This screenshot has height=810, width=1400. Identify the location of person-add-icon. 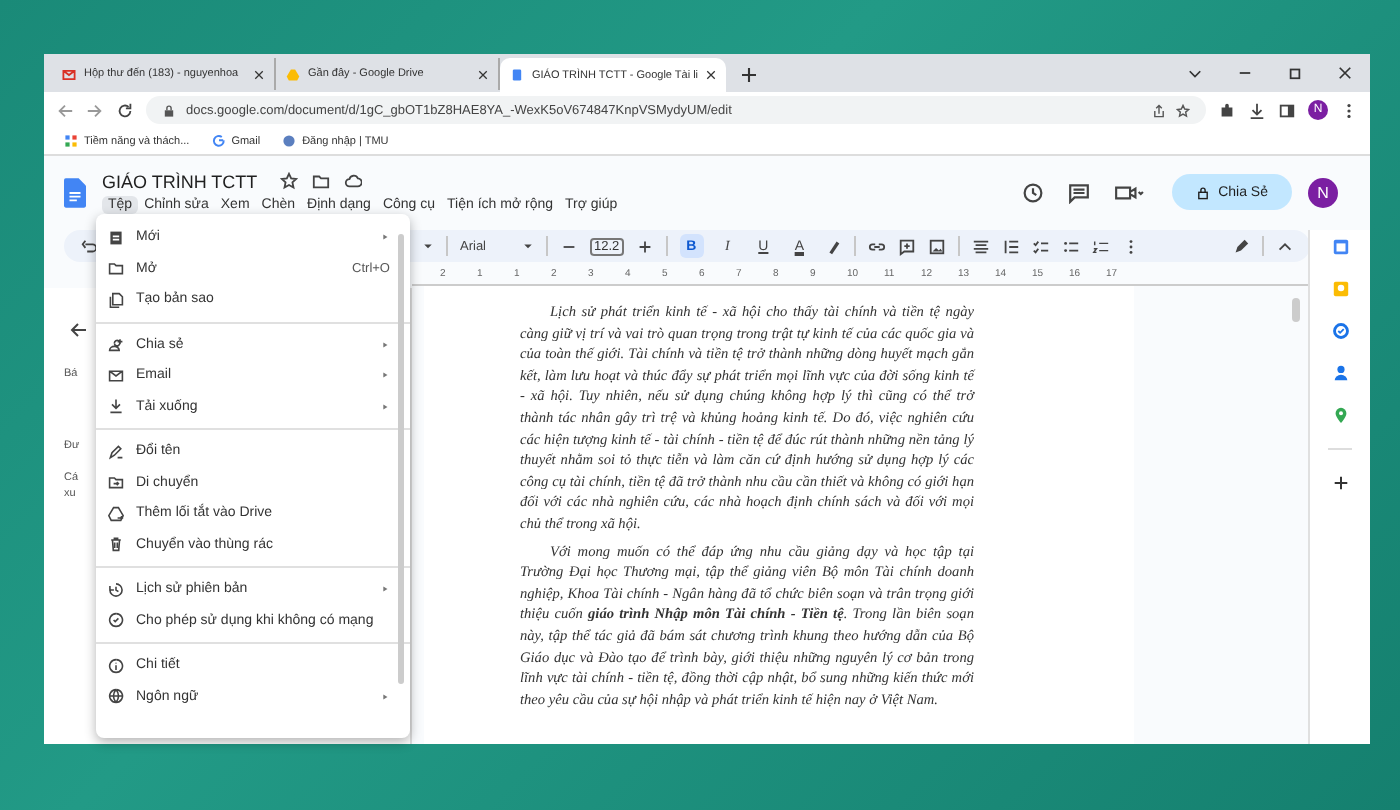
(116, 344).